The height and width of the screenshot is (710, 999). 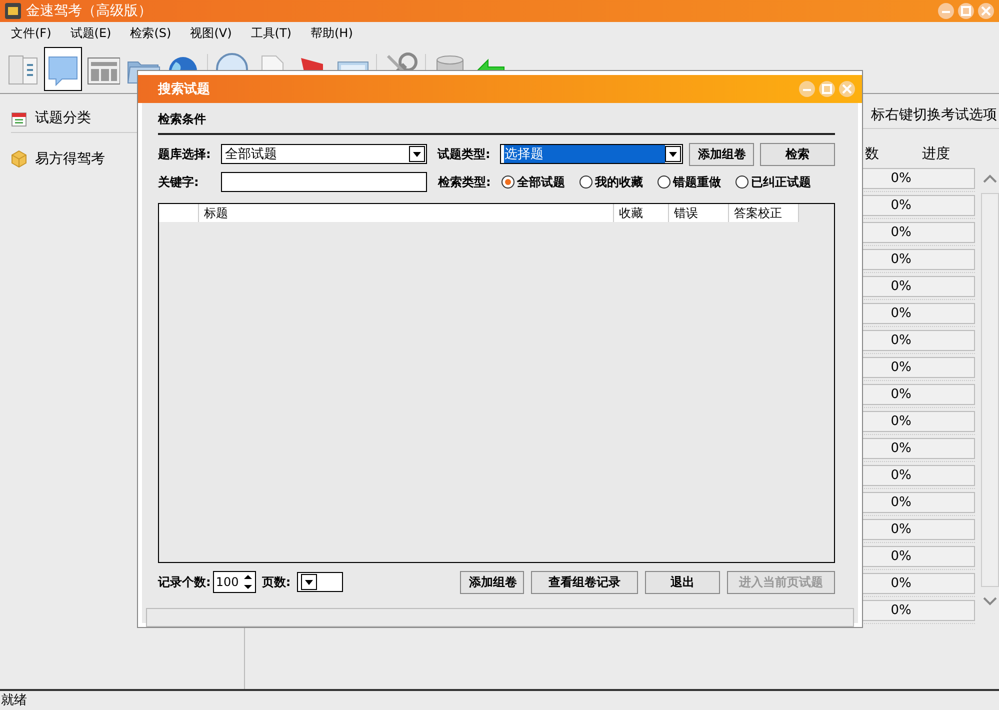 What do you see at coordinates (592, 154) in the screenshot?
I see `dropdown: 选择题` at bounding box center [592, 154].